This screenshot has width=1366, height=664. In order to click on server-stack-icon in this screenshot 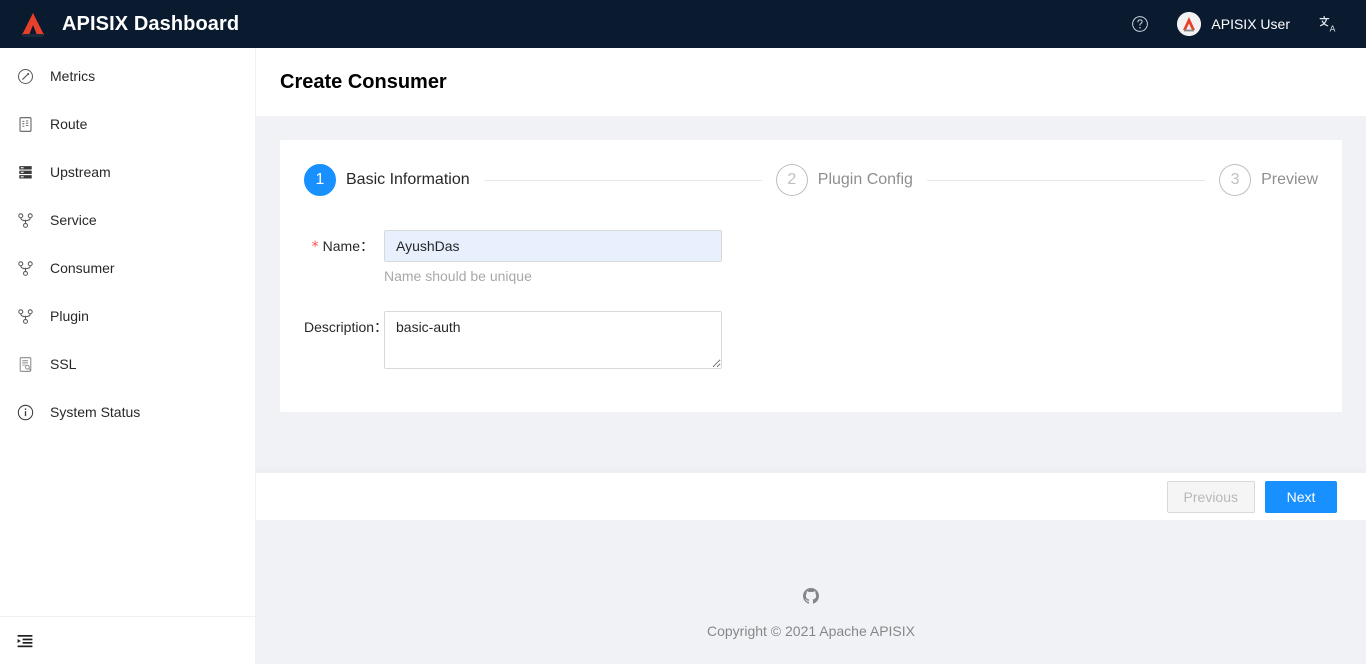, I will do `click(25, 172)`.